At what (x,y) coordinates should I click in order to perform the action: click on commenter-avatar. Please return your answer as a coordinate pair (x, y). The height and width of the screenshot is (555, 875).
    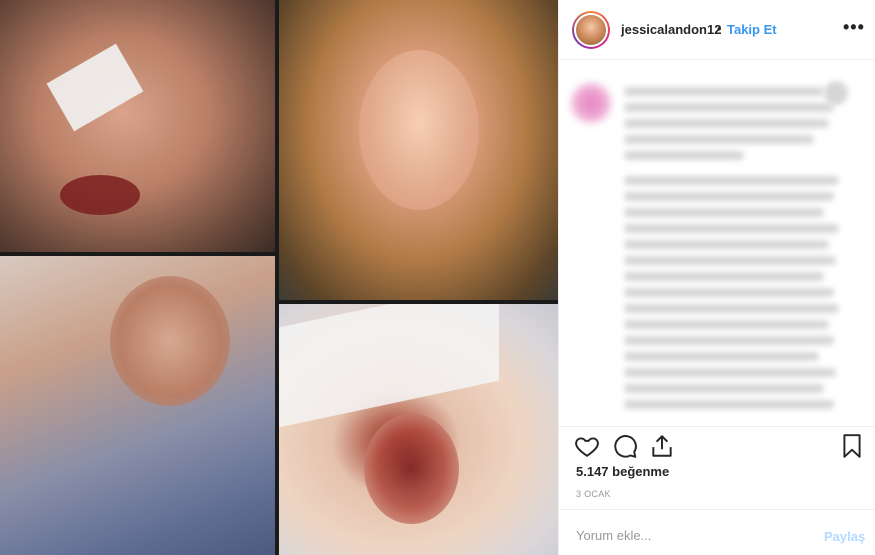
    Looking at the image, I should click on (591, 103).